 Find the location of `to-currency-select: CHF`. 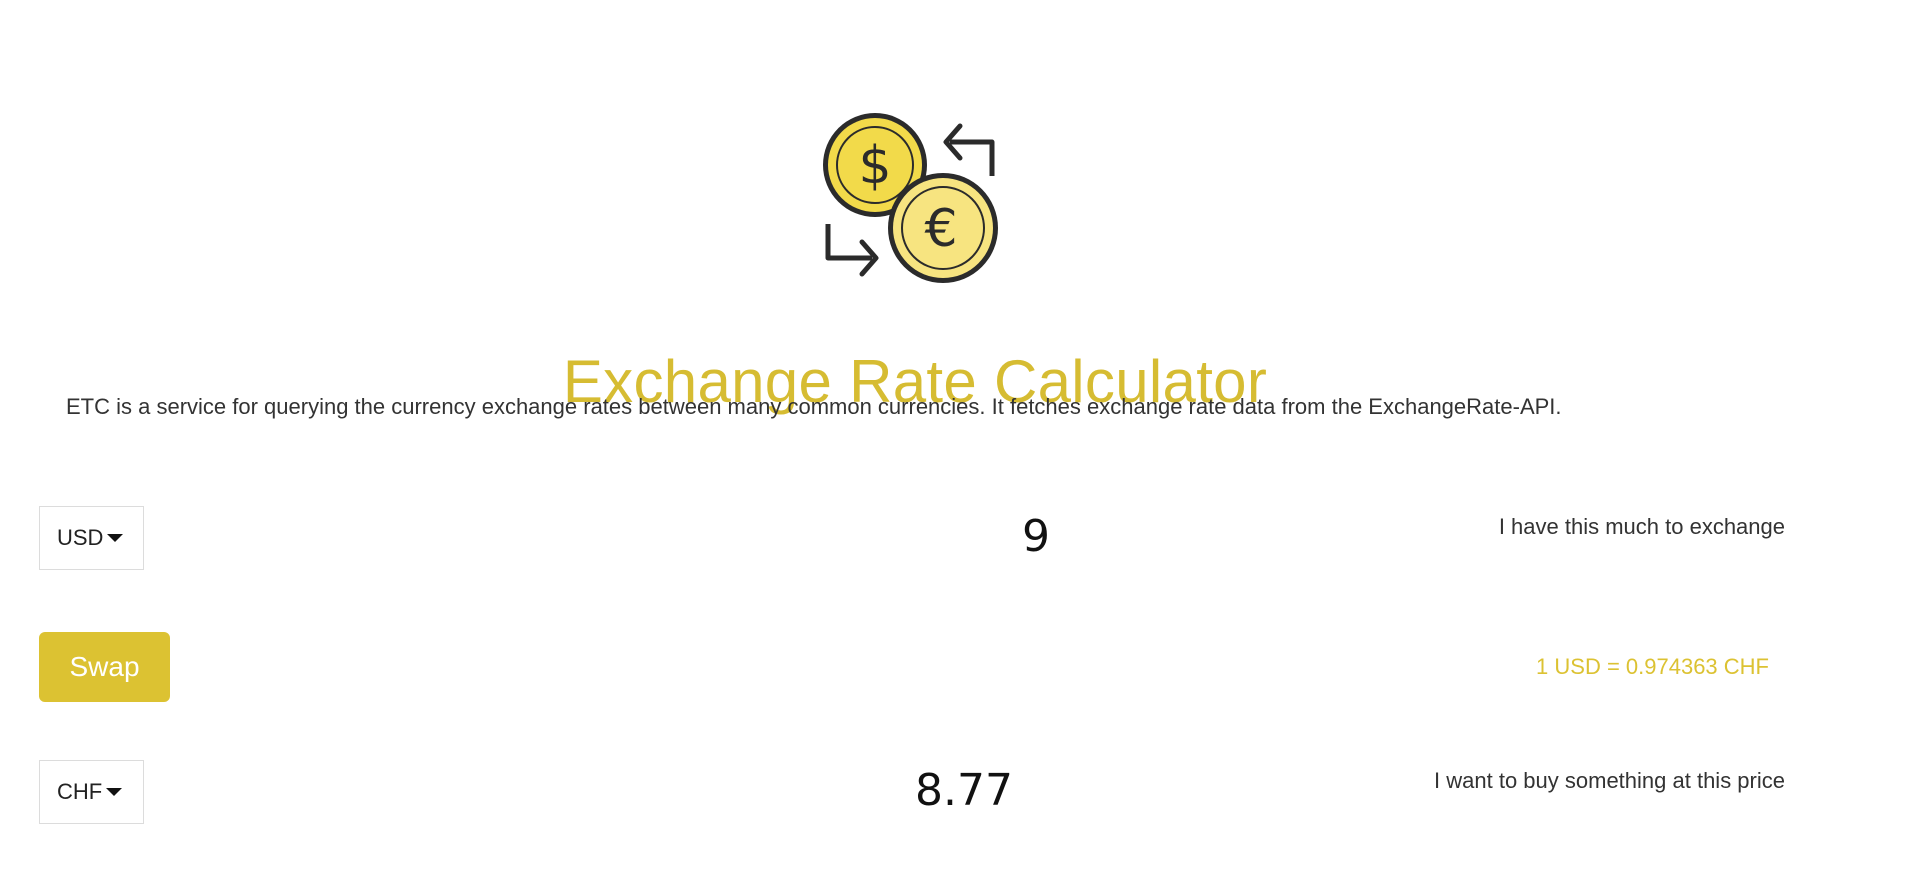

to-currency-select: CHF is located at coordinates (91, 792).